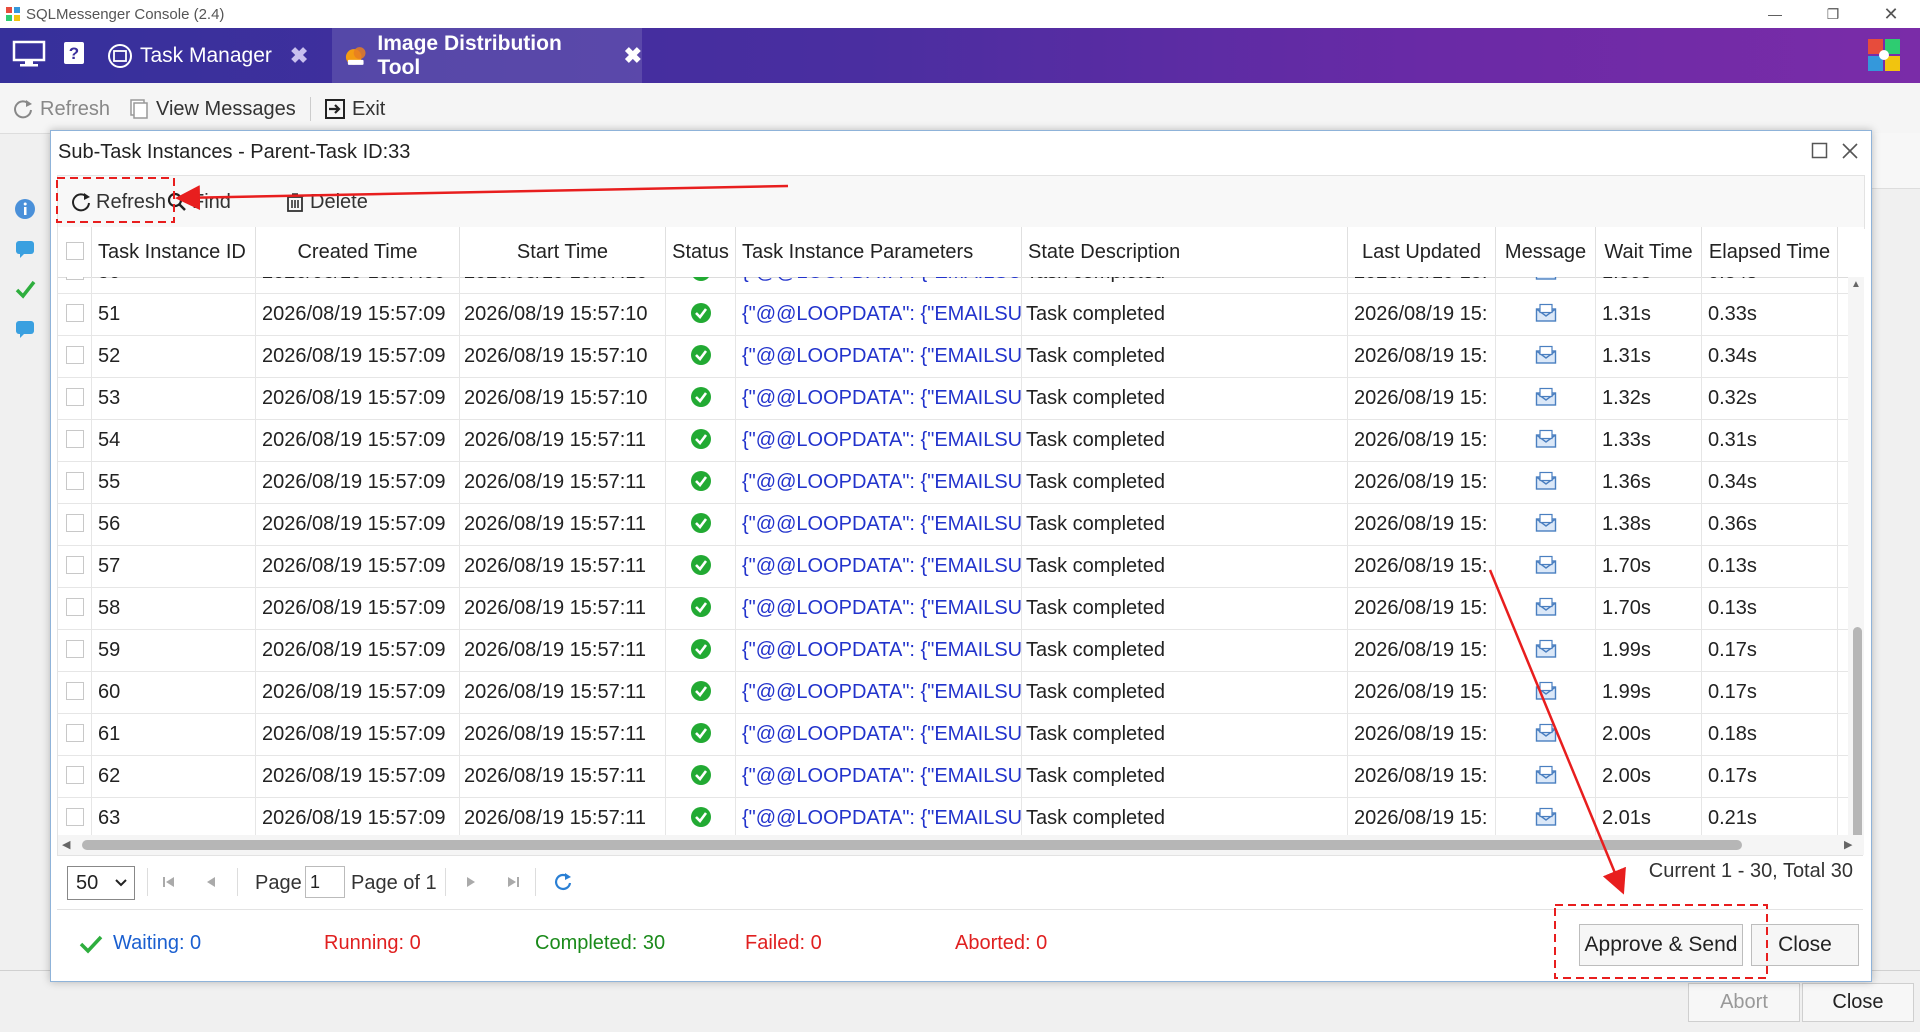 The width and height of the screenshot is (1920, 1032). I want to click on column-header-task-instance-parameters: Task Instance Parameters, so click(879, 252).